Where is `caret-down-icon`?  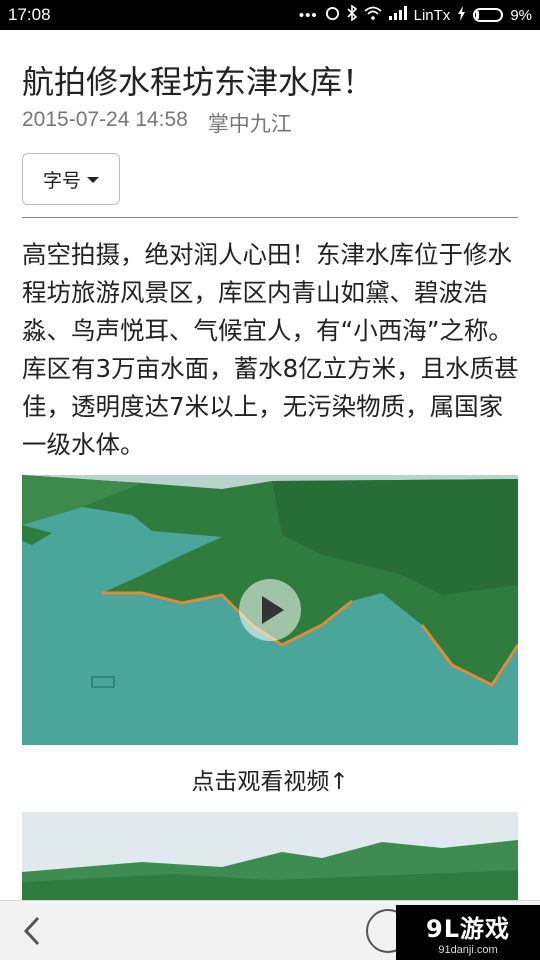
caret-down-icon is located at coordinates (93, 180).